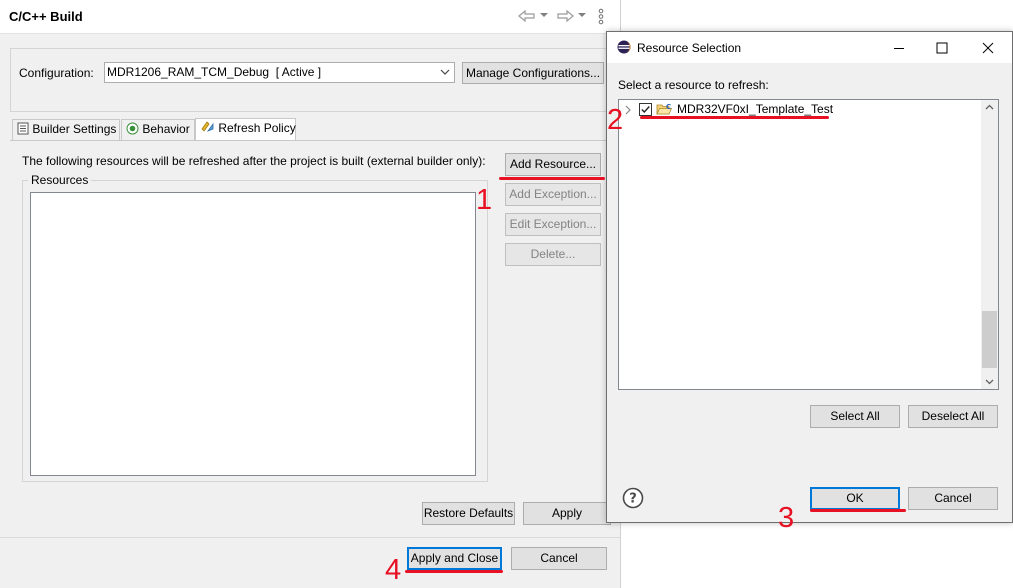 The width and height of the screenshot is (1013, 588). Describe the element at coordinates (393, 570) in the screenshot. I see `annotation-step-4: 4` at that location.